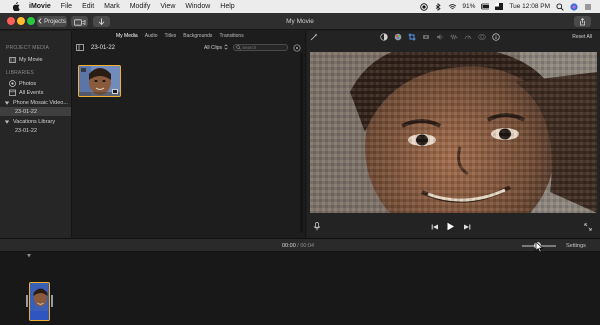 Image resolution: width=600 pixels, height=325 pixels. I want to click on color-correction-icon, so click(398, 37).